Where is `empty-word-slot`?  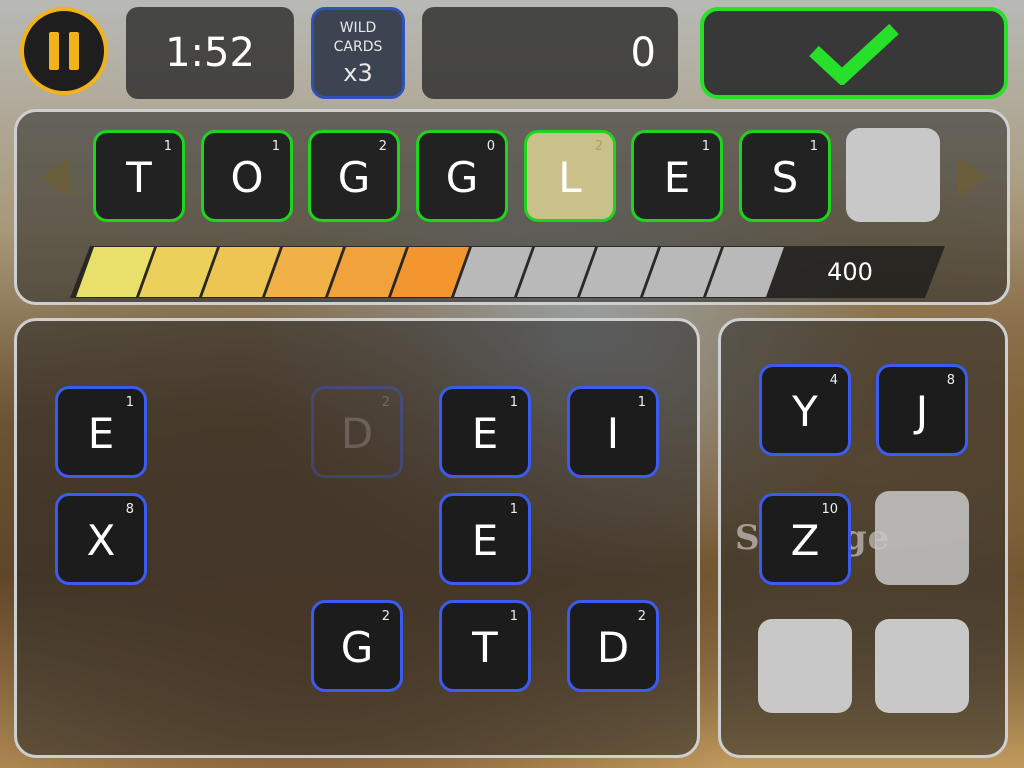
empty-word-slot is located at coordinates (893, 175).